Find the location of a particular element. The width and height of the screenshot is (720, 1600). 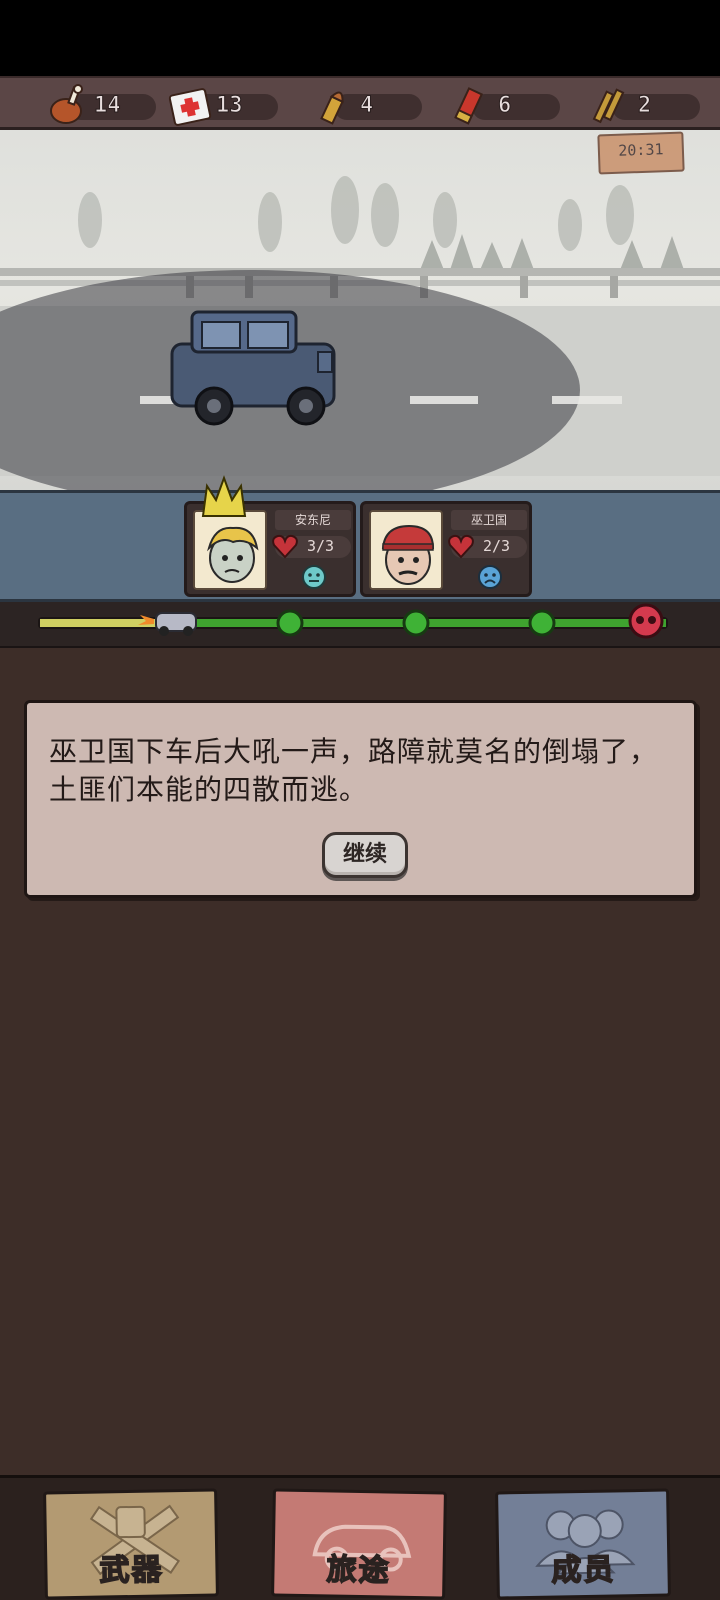

member-card-wuweiguo: 巫卫国 2/3 is located at coordinates (446, 549).